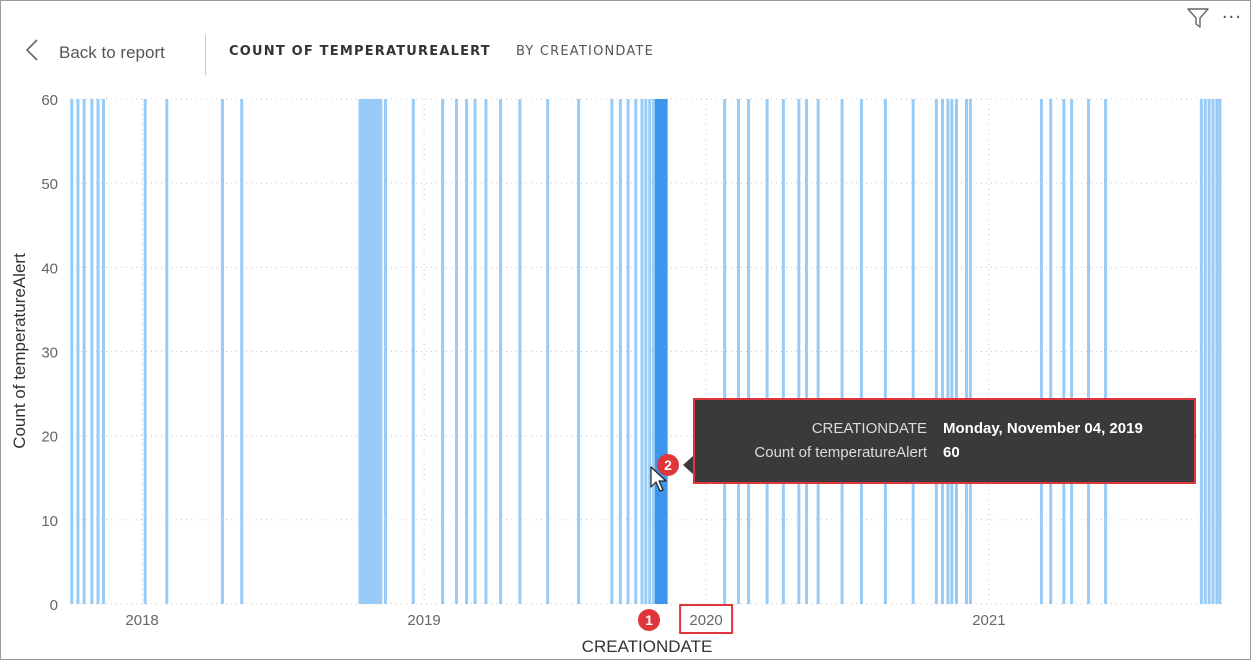 The height and width of the screenshot is (660, 1251). I want to click on y-tick-label: 10, so click(49, 521).